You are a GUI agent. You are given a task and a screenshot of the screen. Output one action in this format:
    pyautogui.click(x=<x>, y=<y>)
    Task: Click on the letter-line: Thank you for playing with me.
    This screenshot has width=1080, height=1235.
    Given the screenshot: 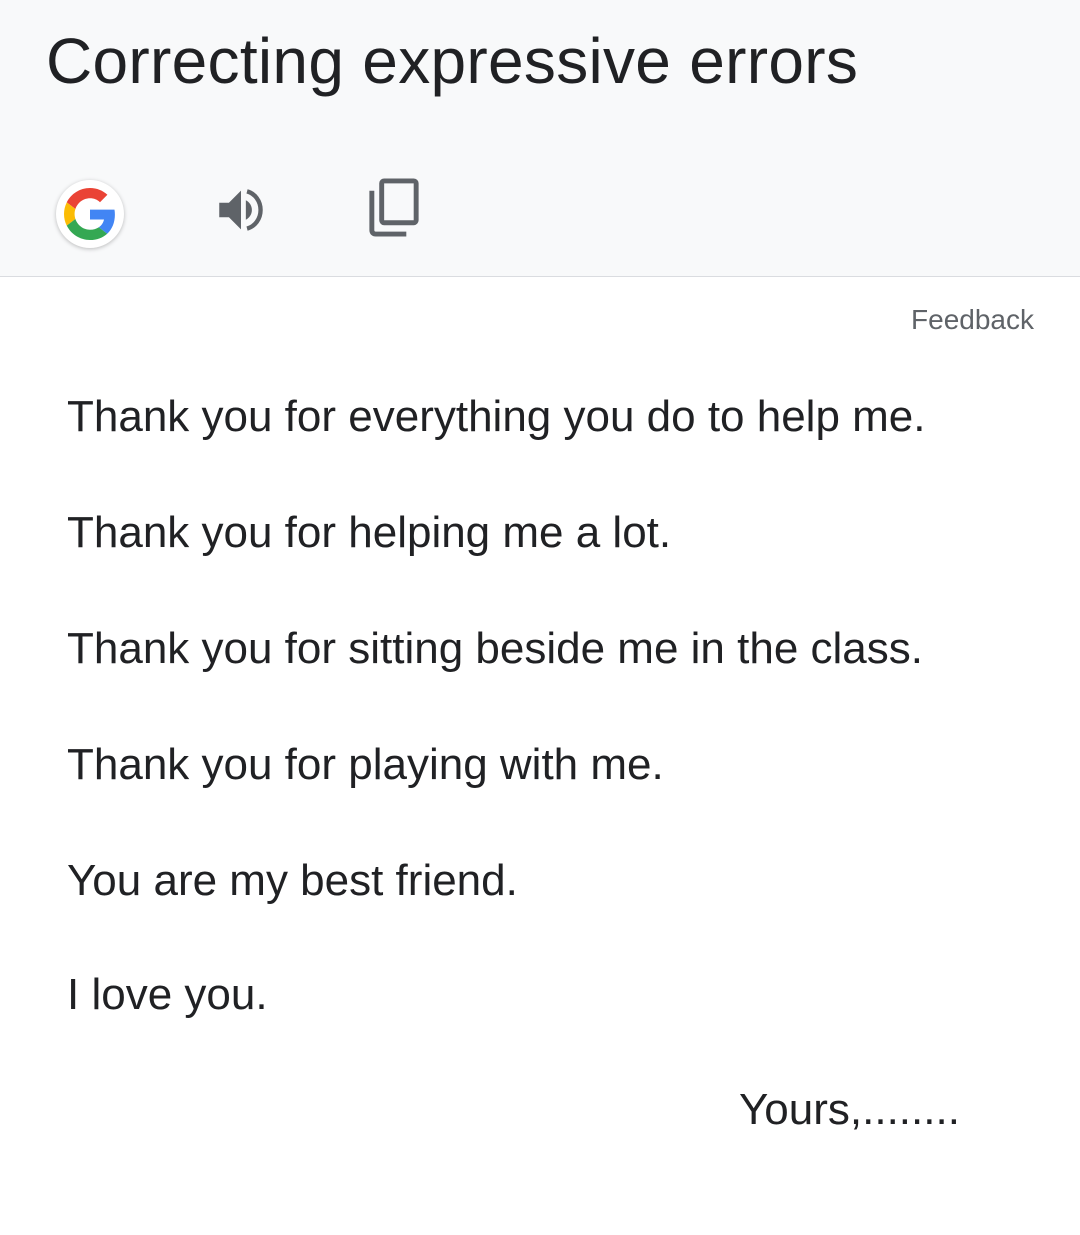 What is the action you would take?
    pyautogui.click(x=365, y=764)
    